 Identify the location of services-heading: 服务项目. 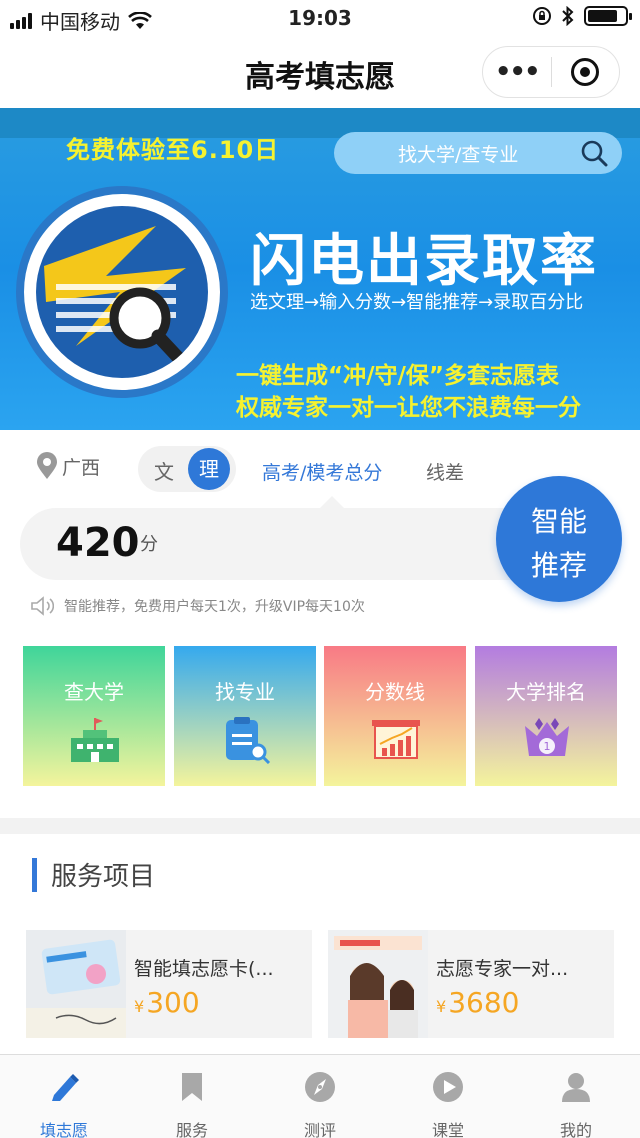
(93, 874).